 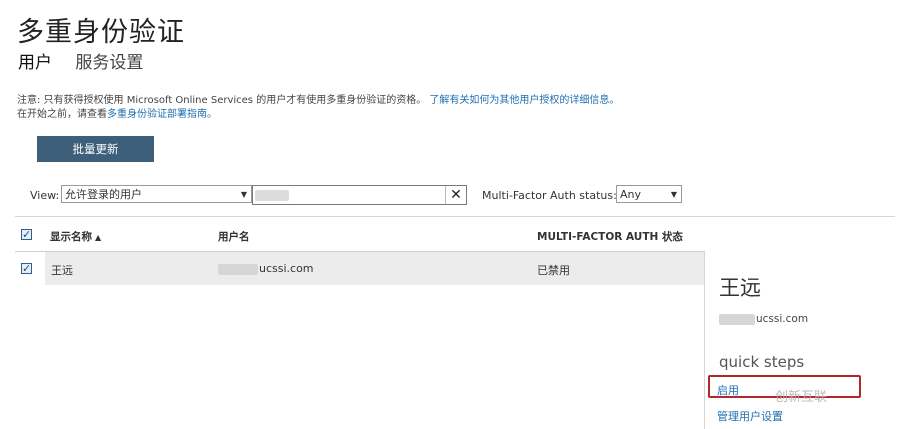 What do you see at coordinates (101, 32) in the screenshot?
I see `page-title: 多重身份验证` at bounding box center [101, 32].